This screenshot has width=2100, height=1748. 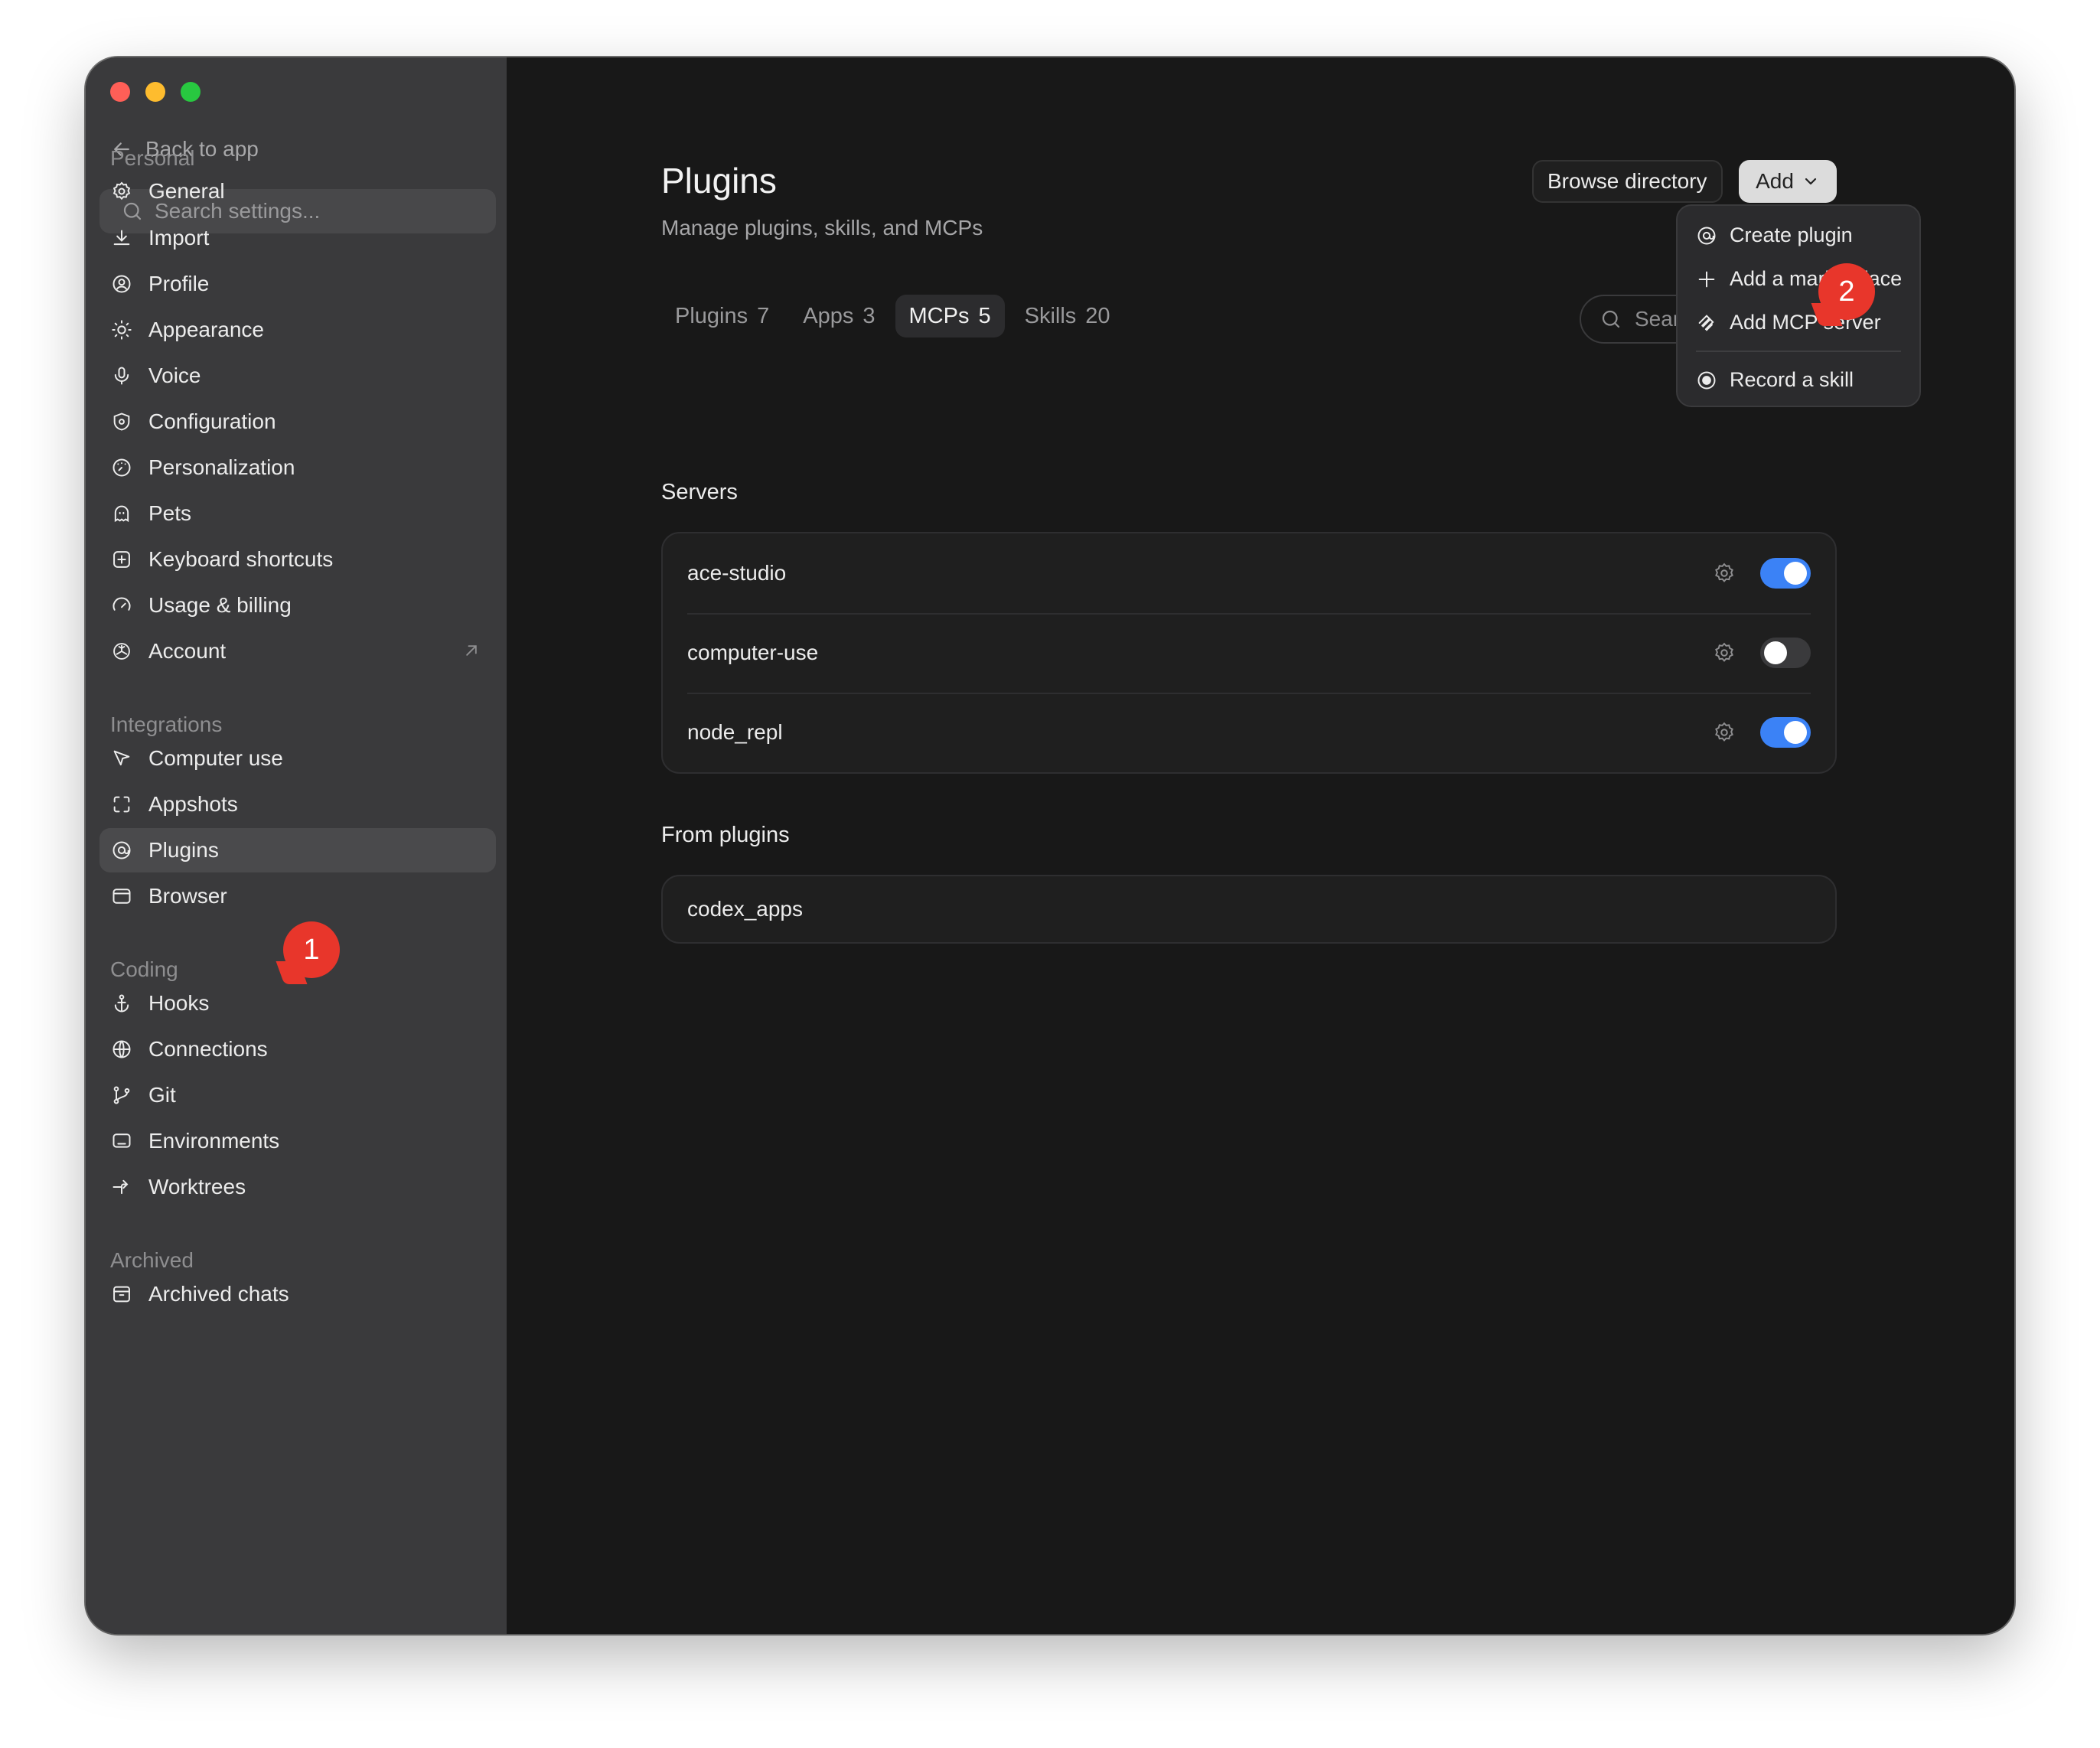 I want to click on add-dropdown-button: Add, so click(x=1788, y=181).